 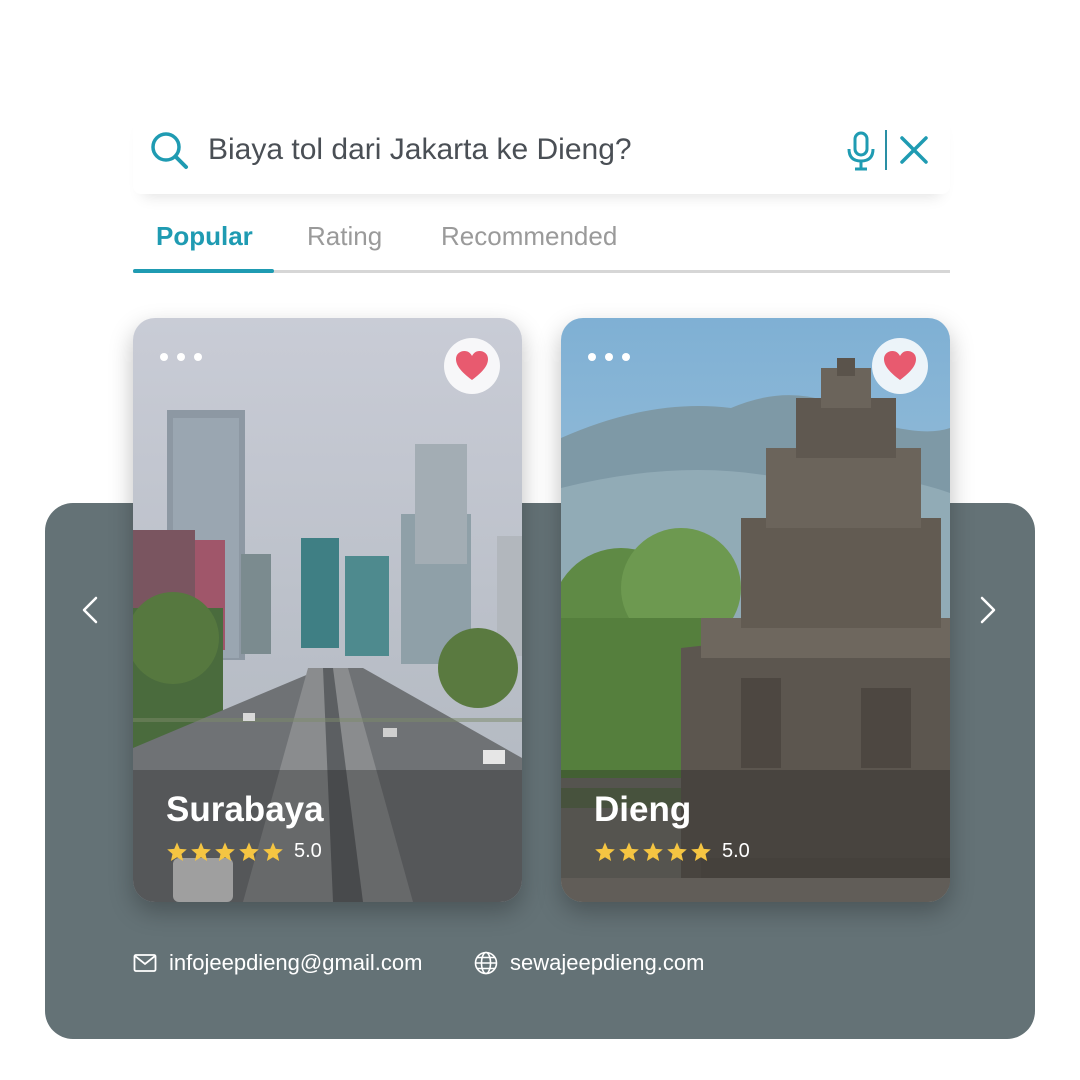 I want to click on tab-popular: Popular, so click(x=204, y=236).